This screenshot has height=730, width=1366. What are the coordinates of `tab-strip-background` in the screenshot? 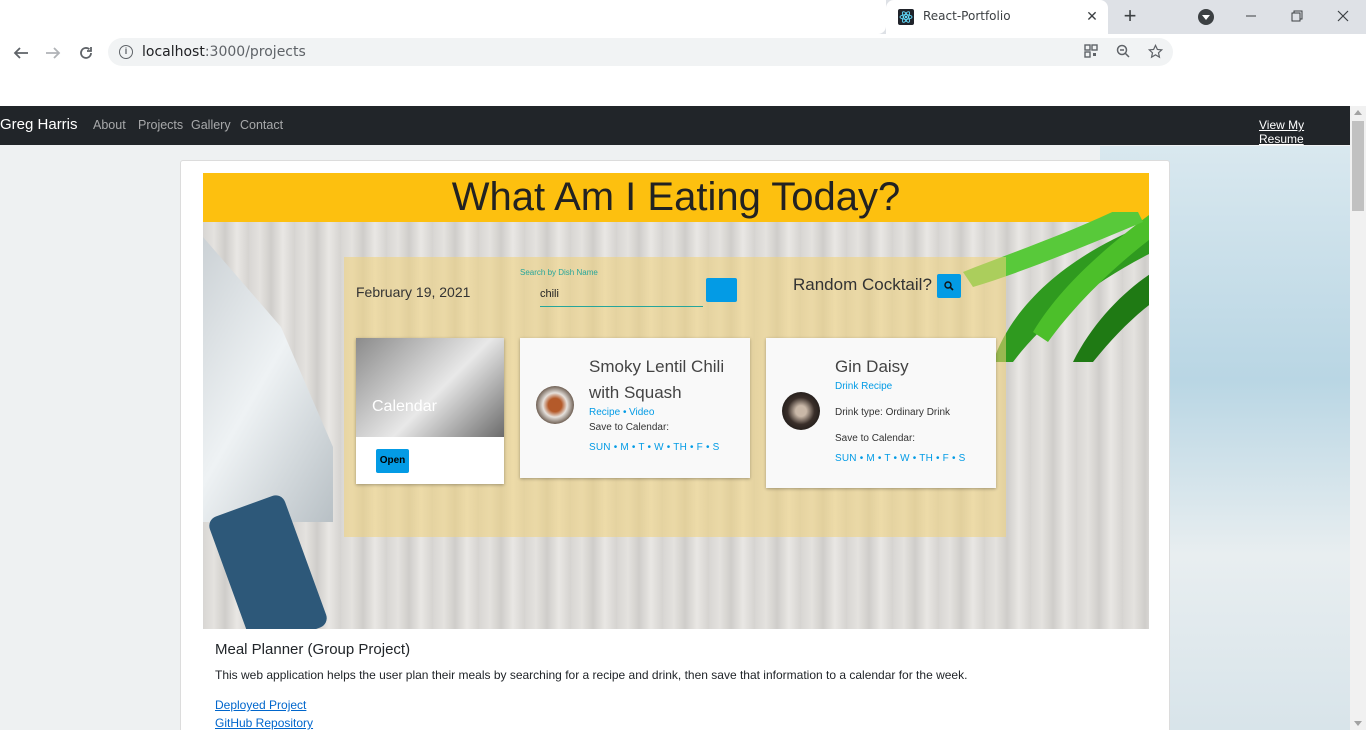 It's located at (443, 17).